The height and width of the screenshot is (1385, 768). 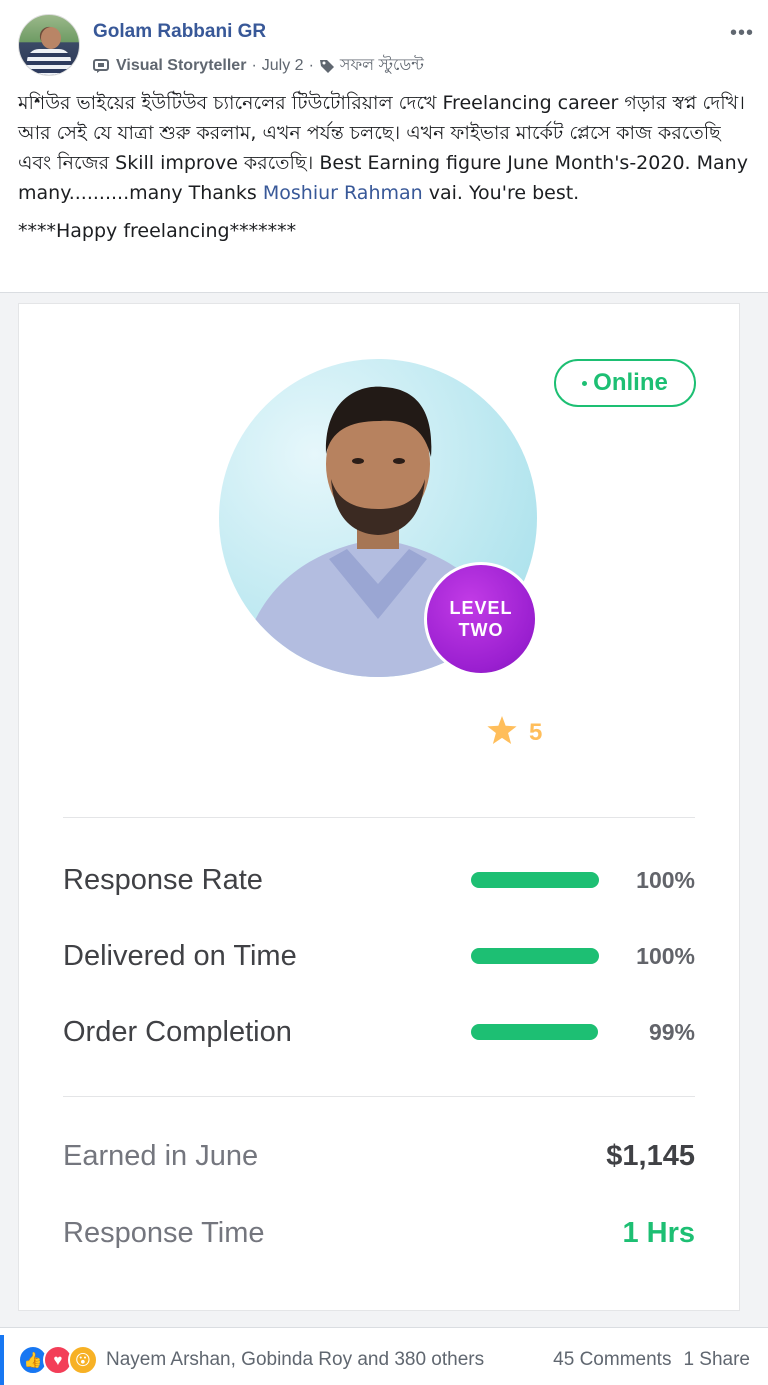 I want to click on stat-value: 99%, so click(x=671, y=1032).